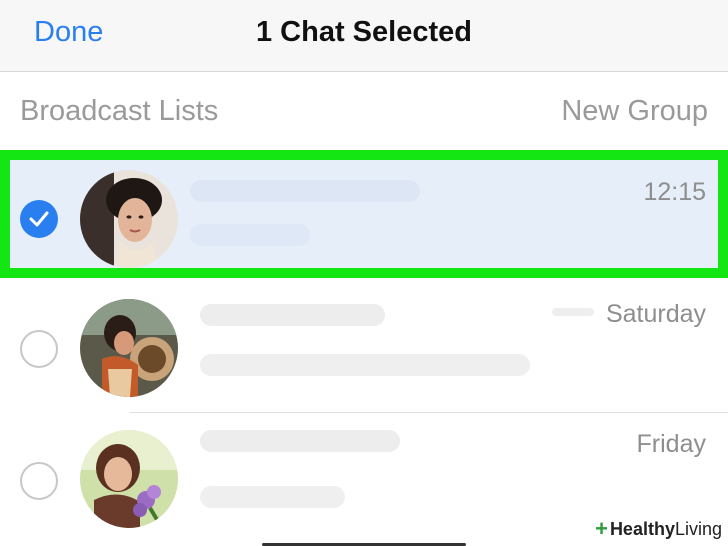 Image resolution: width=728 pixels, height=546 pixels. I want to click on plus-logo-icon: +, so click(601, 528).